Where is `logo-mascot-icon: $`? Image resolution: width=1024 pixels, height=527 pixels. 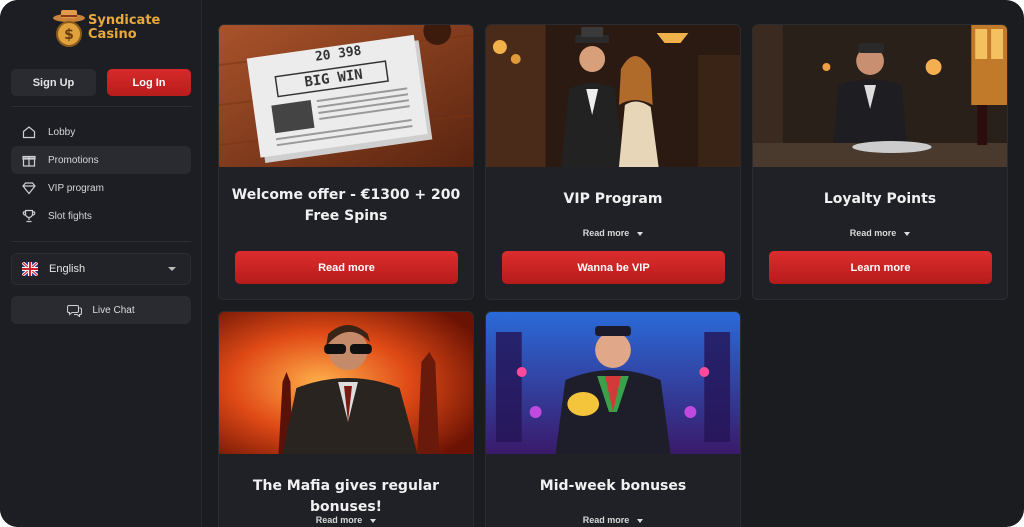 logo-mascot-icon: $ is located at coordinates (69, 28).